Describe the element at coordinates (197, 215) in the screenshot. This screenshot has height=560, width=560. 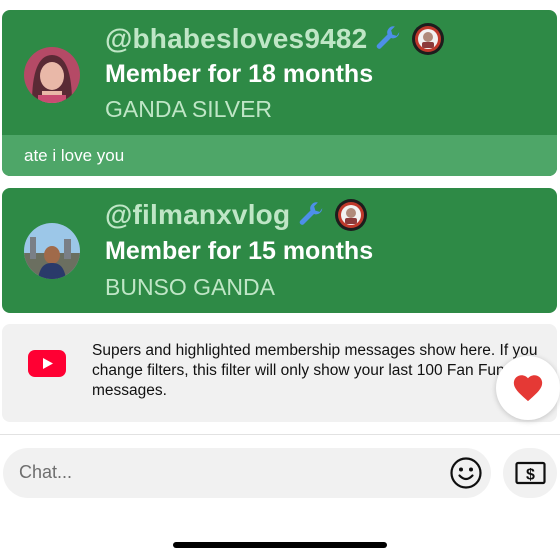
I see `username: @filmanxvlog` at that location.